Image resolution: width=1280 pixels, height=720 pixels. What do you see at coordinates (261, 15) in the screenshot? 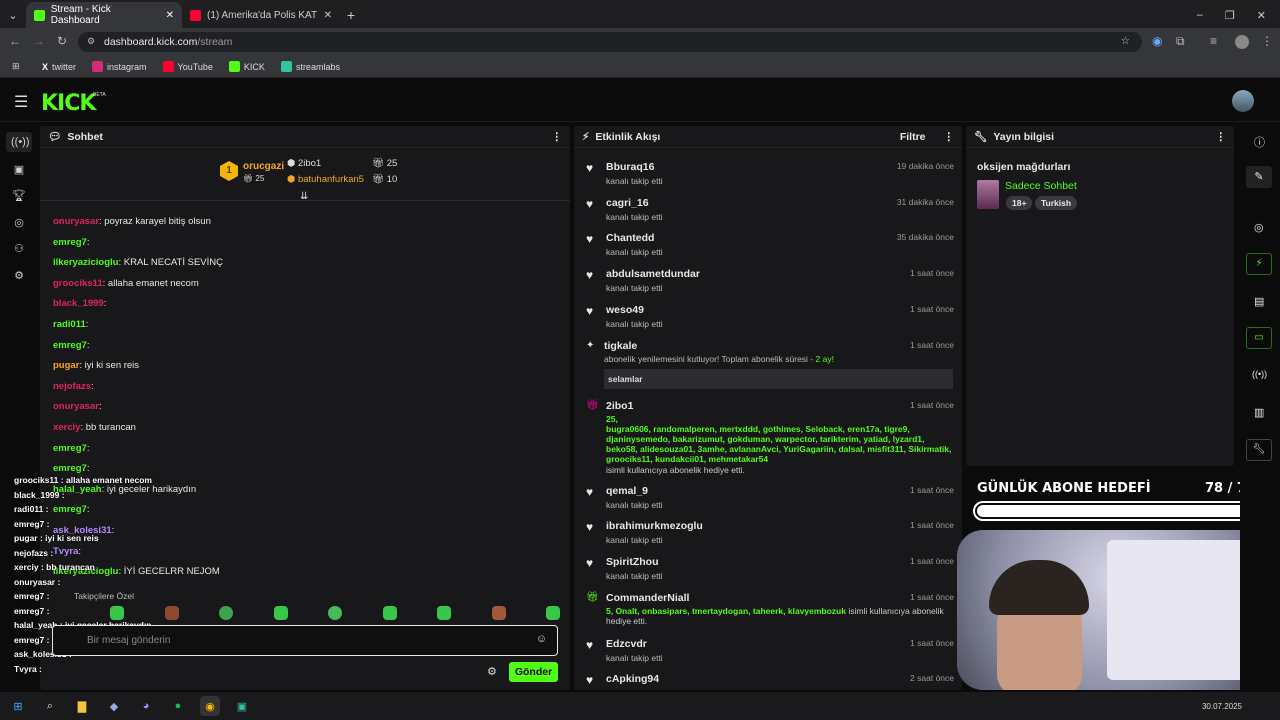
I see `tab-youtube: (1) Amerika'da Polis KATİLİ Olm ✕` at bounding box center [261, 15].